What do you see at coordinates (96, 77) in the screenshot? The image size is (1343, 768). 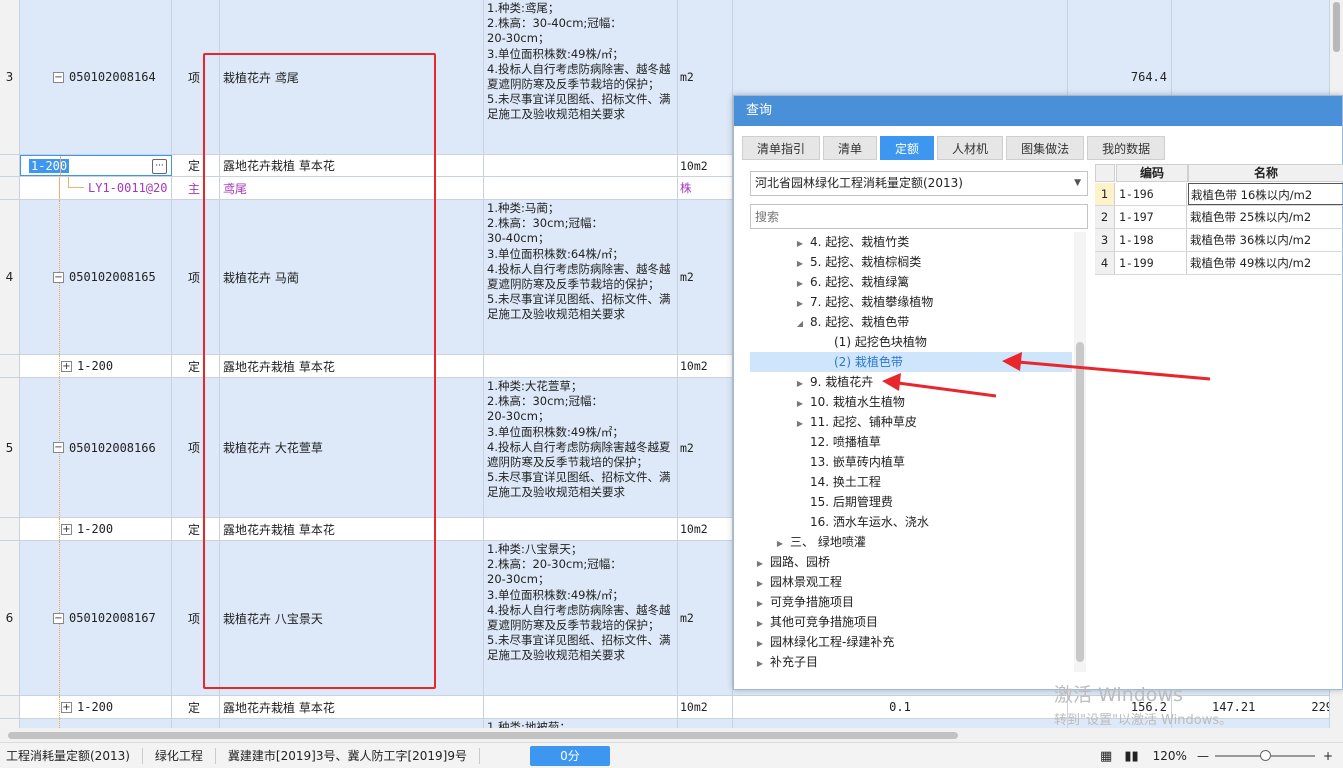 I see `code-cell: −050102008164` at bounding box center [96, 77].